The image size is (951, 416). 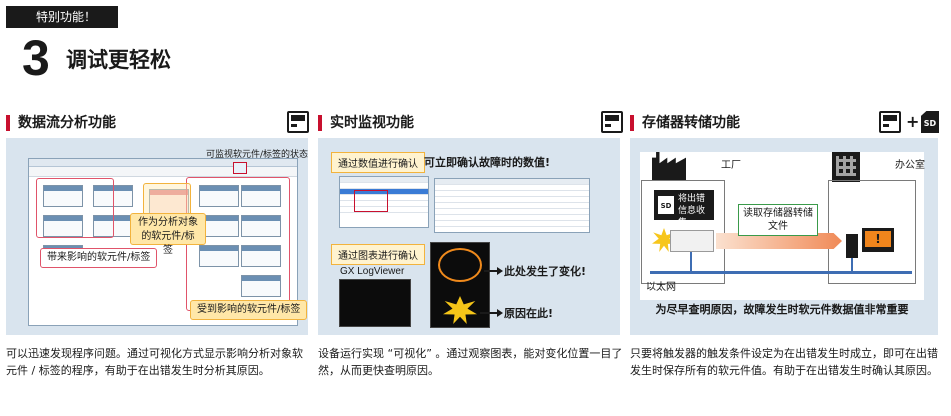 What do you see at coordinates (782, 309) in the screenshot?
I see `memdump-footer: 为尽早查明原因，故障发生时软元件数据值非常重要` at bounding box center [782, 309].